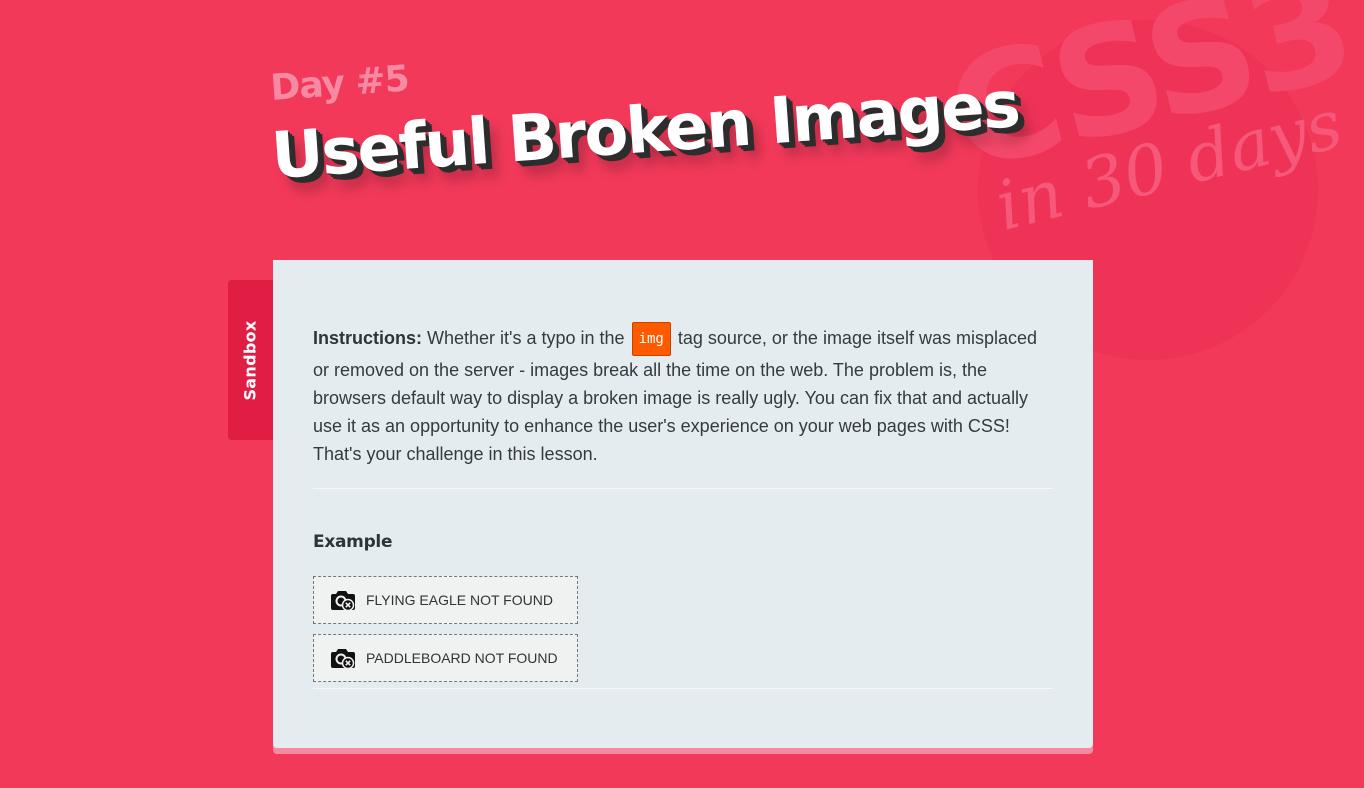 This screenshot has height=788, width=1364. What do you see at coordinates (526, 337) in the screenshot?
I see `instructions-before: Whether it's a typo in the` at bounding box center [526, 337].